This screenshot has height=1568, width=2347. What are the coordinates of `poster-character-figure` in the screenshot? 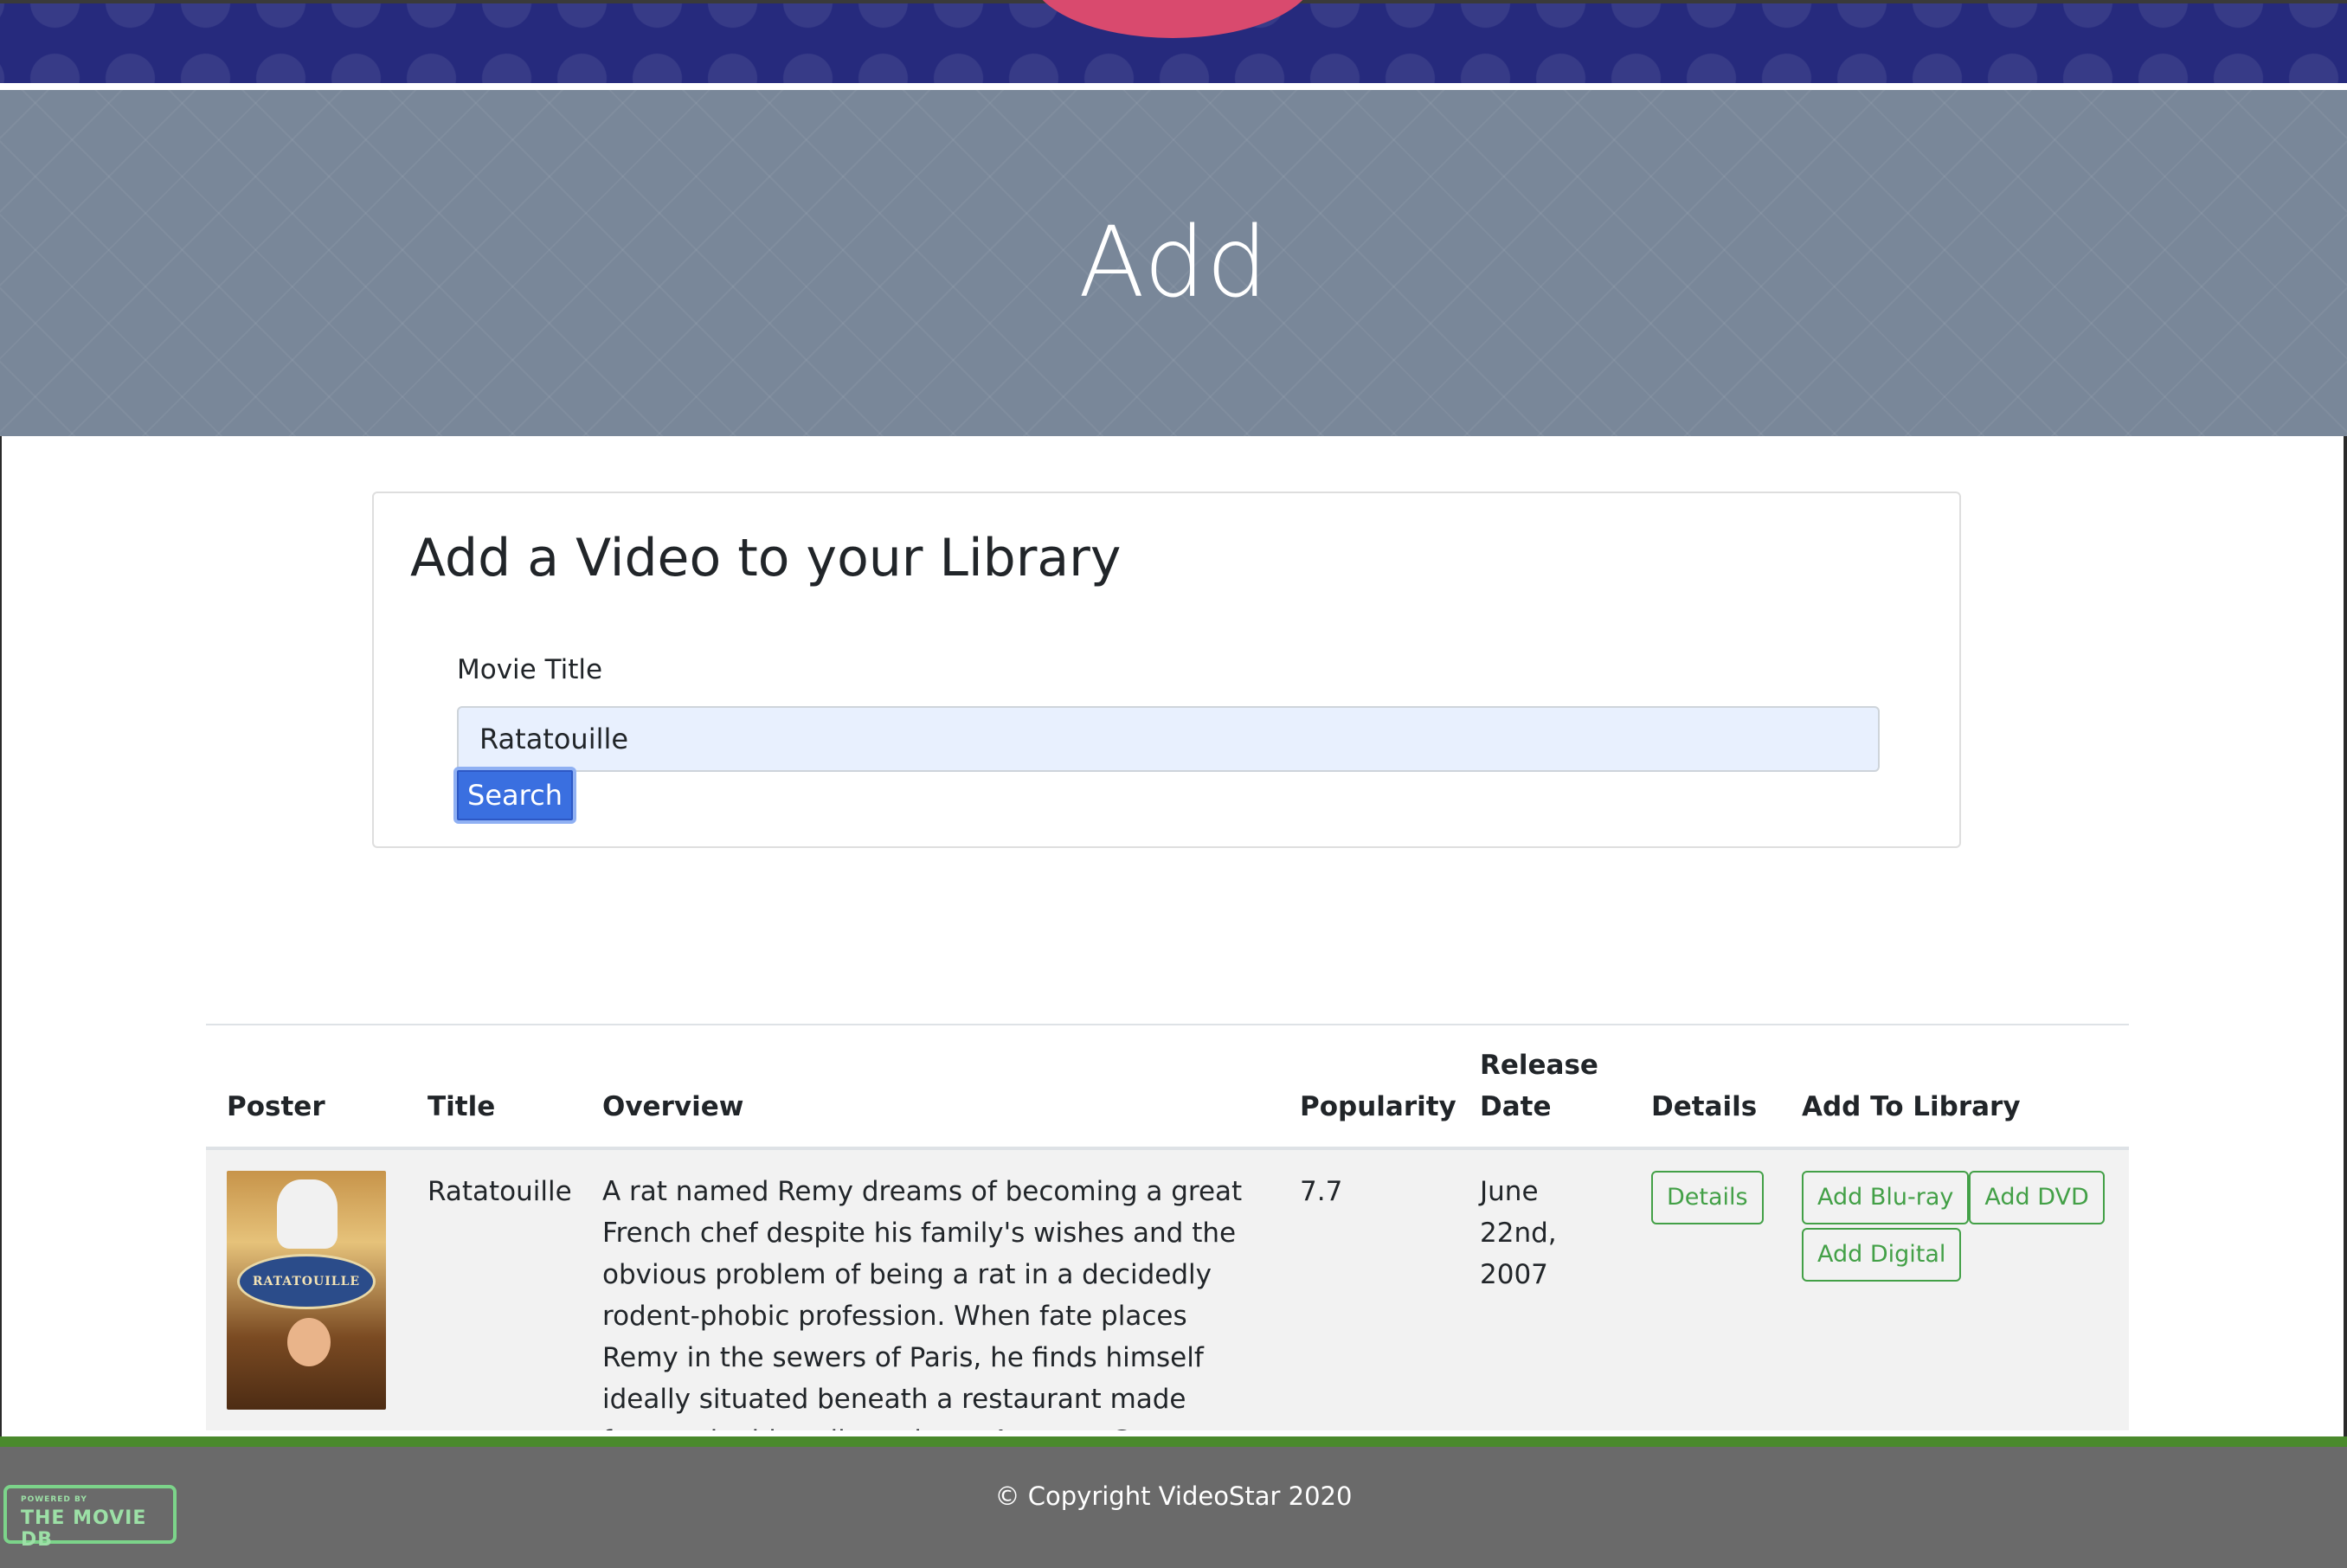 It's located at (309, 1342).